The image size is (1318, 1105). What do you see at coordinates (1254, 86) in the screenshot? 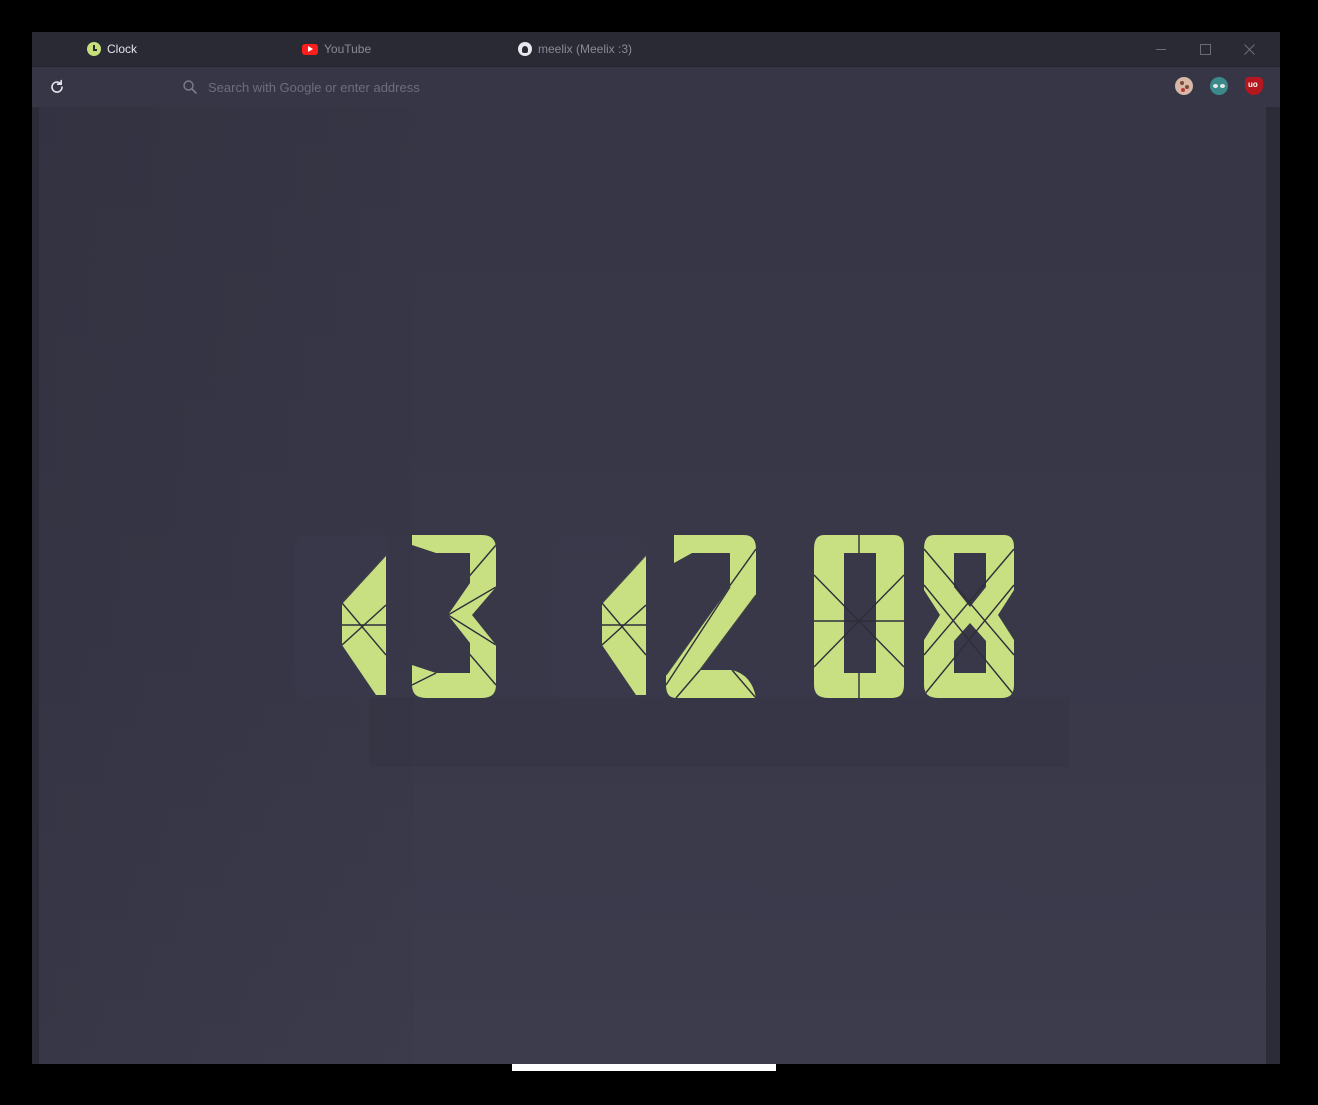
I see `ublock-origin-icon` at bounding box center [1254, 86].